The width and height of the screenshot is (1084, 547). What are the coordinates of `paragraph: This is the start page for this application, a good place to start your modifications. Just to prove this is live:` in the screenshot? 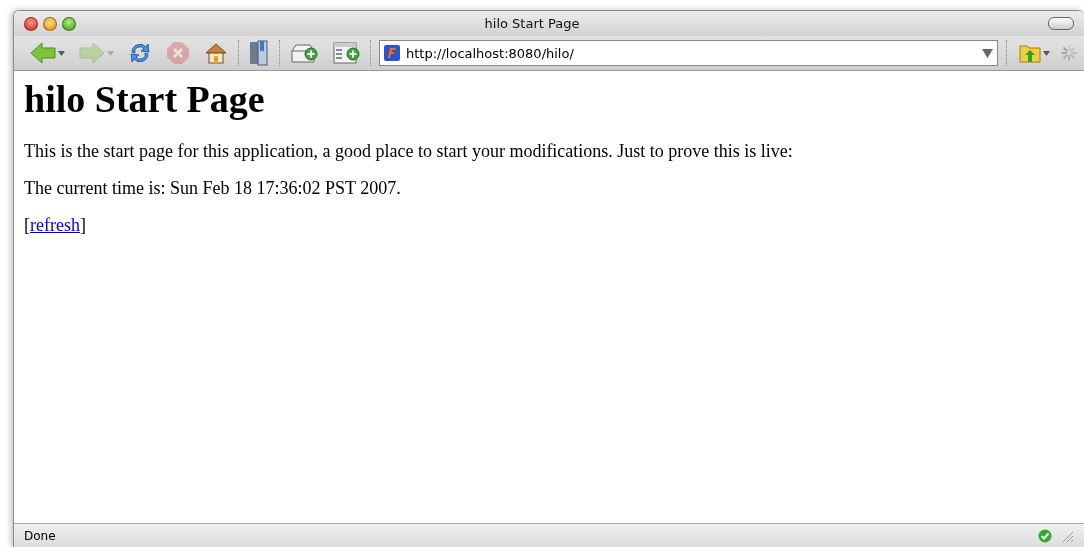 It's located at (408, 151).